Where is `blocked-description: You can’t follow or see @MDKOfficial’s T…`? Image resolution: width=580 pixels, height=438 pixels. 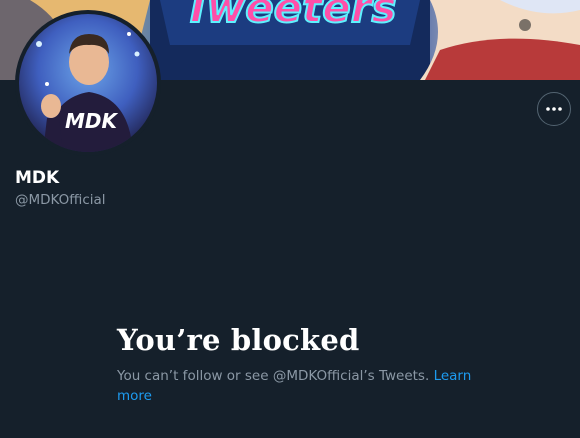
blocked-description: You can’t follow or see @MDKOfficial’s T… is located at coordinates (297, 386).